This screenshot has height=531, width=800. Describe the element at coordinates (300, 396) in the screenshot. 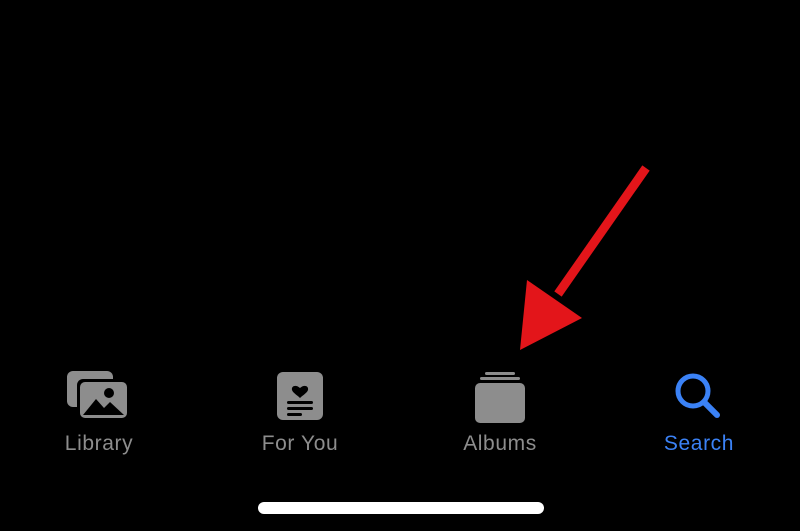

I see `for-you-card-icon` at that location.